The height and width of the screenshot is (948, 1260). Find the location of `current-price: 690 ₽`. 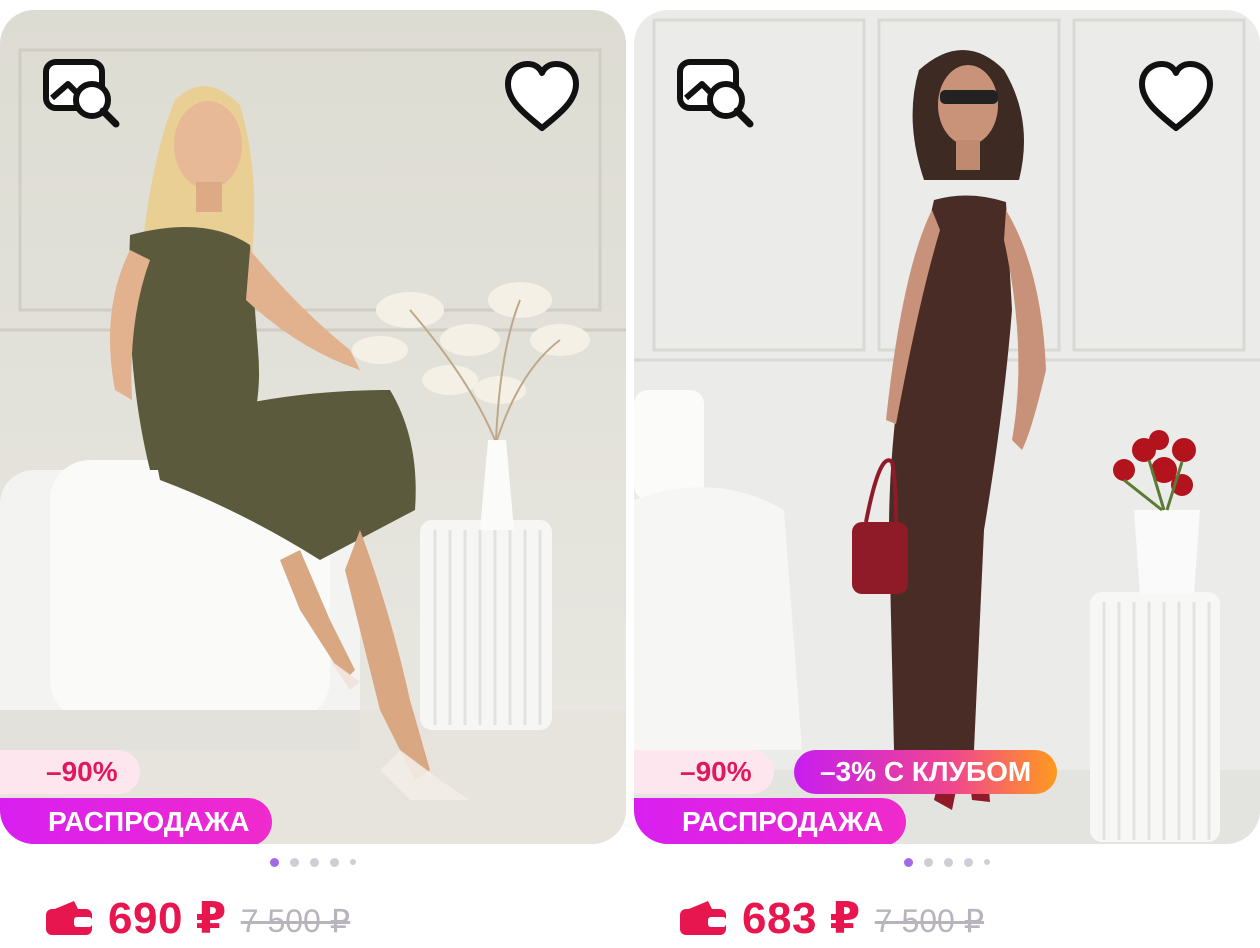

current-price: 690 ₽ is located at coordinates (167, 918).